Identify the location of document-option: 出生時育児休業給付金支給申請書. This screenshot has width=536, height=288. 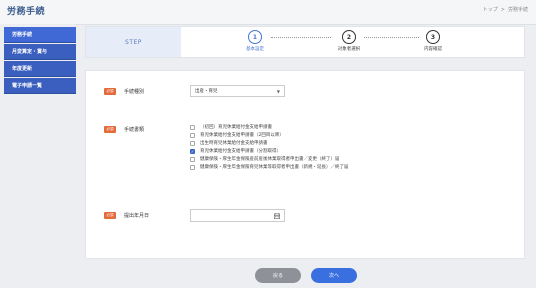
(269, 143).